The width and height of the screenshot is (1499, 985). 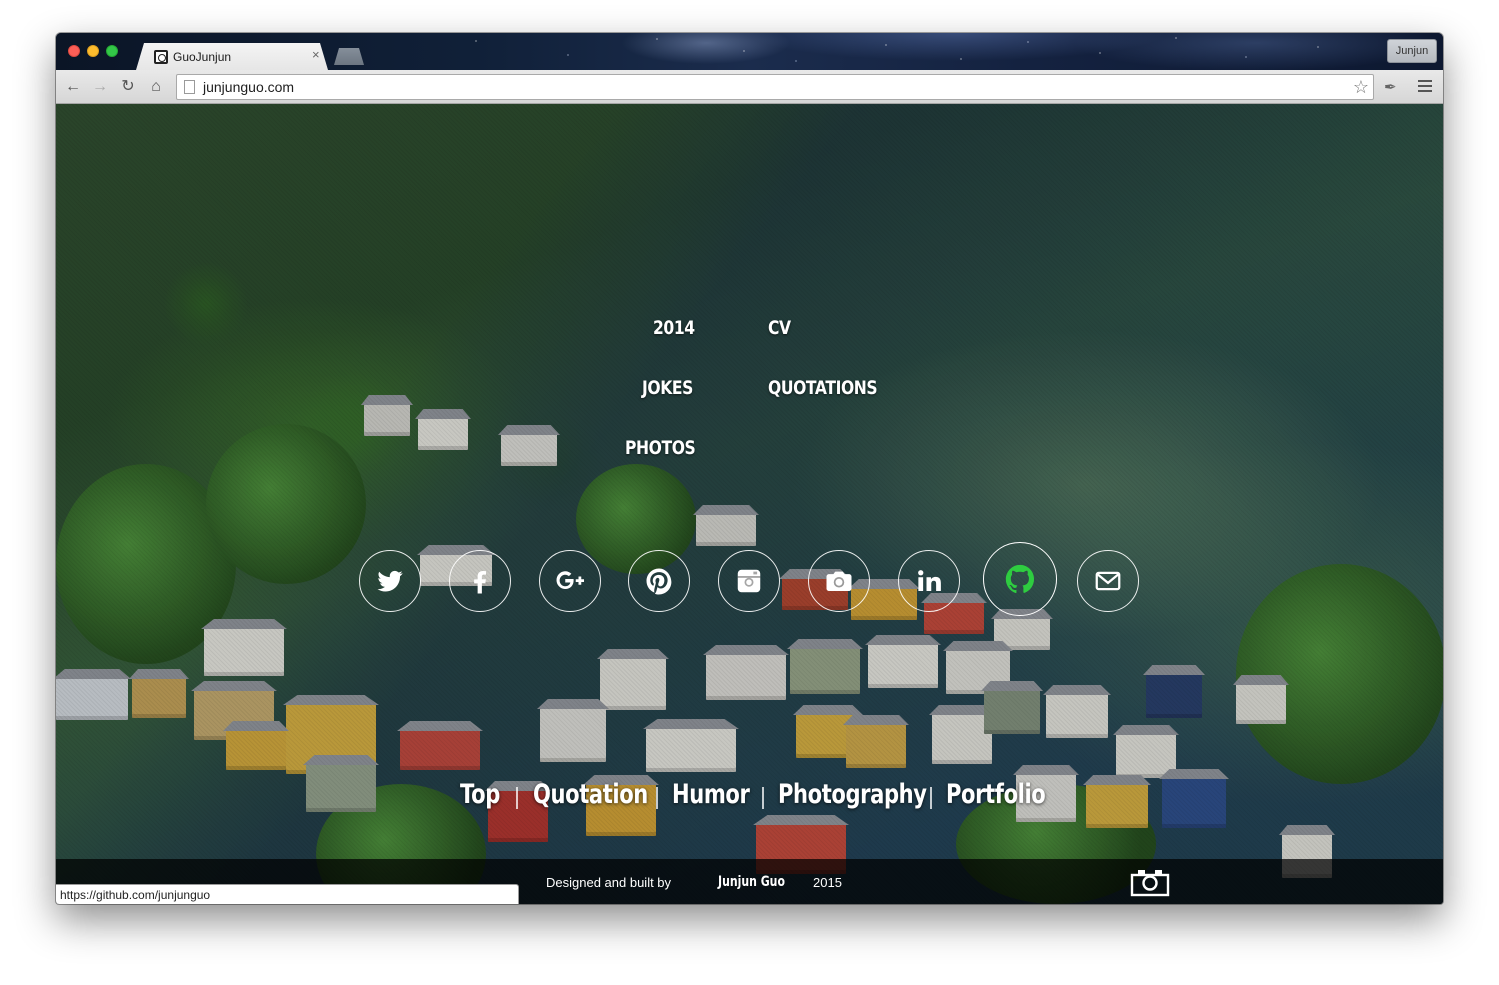 I want to click on tab-close-icon: ×, so click(x=316, y=55).